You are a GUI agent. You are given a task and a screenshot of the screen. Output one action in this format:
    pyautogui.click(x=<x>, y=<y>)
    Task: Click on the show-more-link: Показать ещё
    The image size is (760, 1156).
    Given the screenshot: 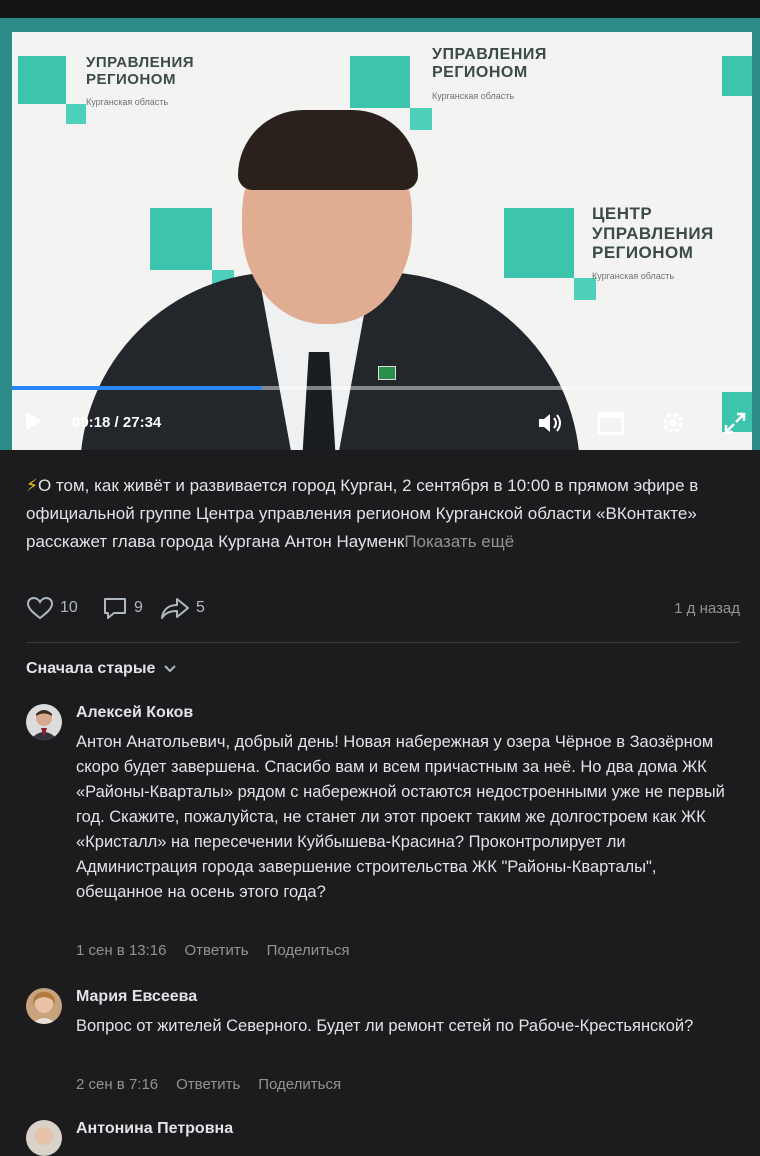 What is the action you would take?
    pyautogui.click(x=459, y=541)
    